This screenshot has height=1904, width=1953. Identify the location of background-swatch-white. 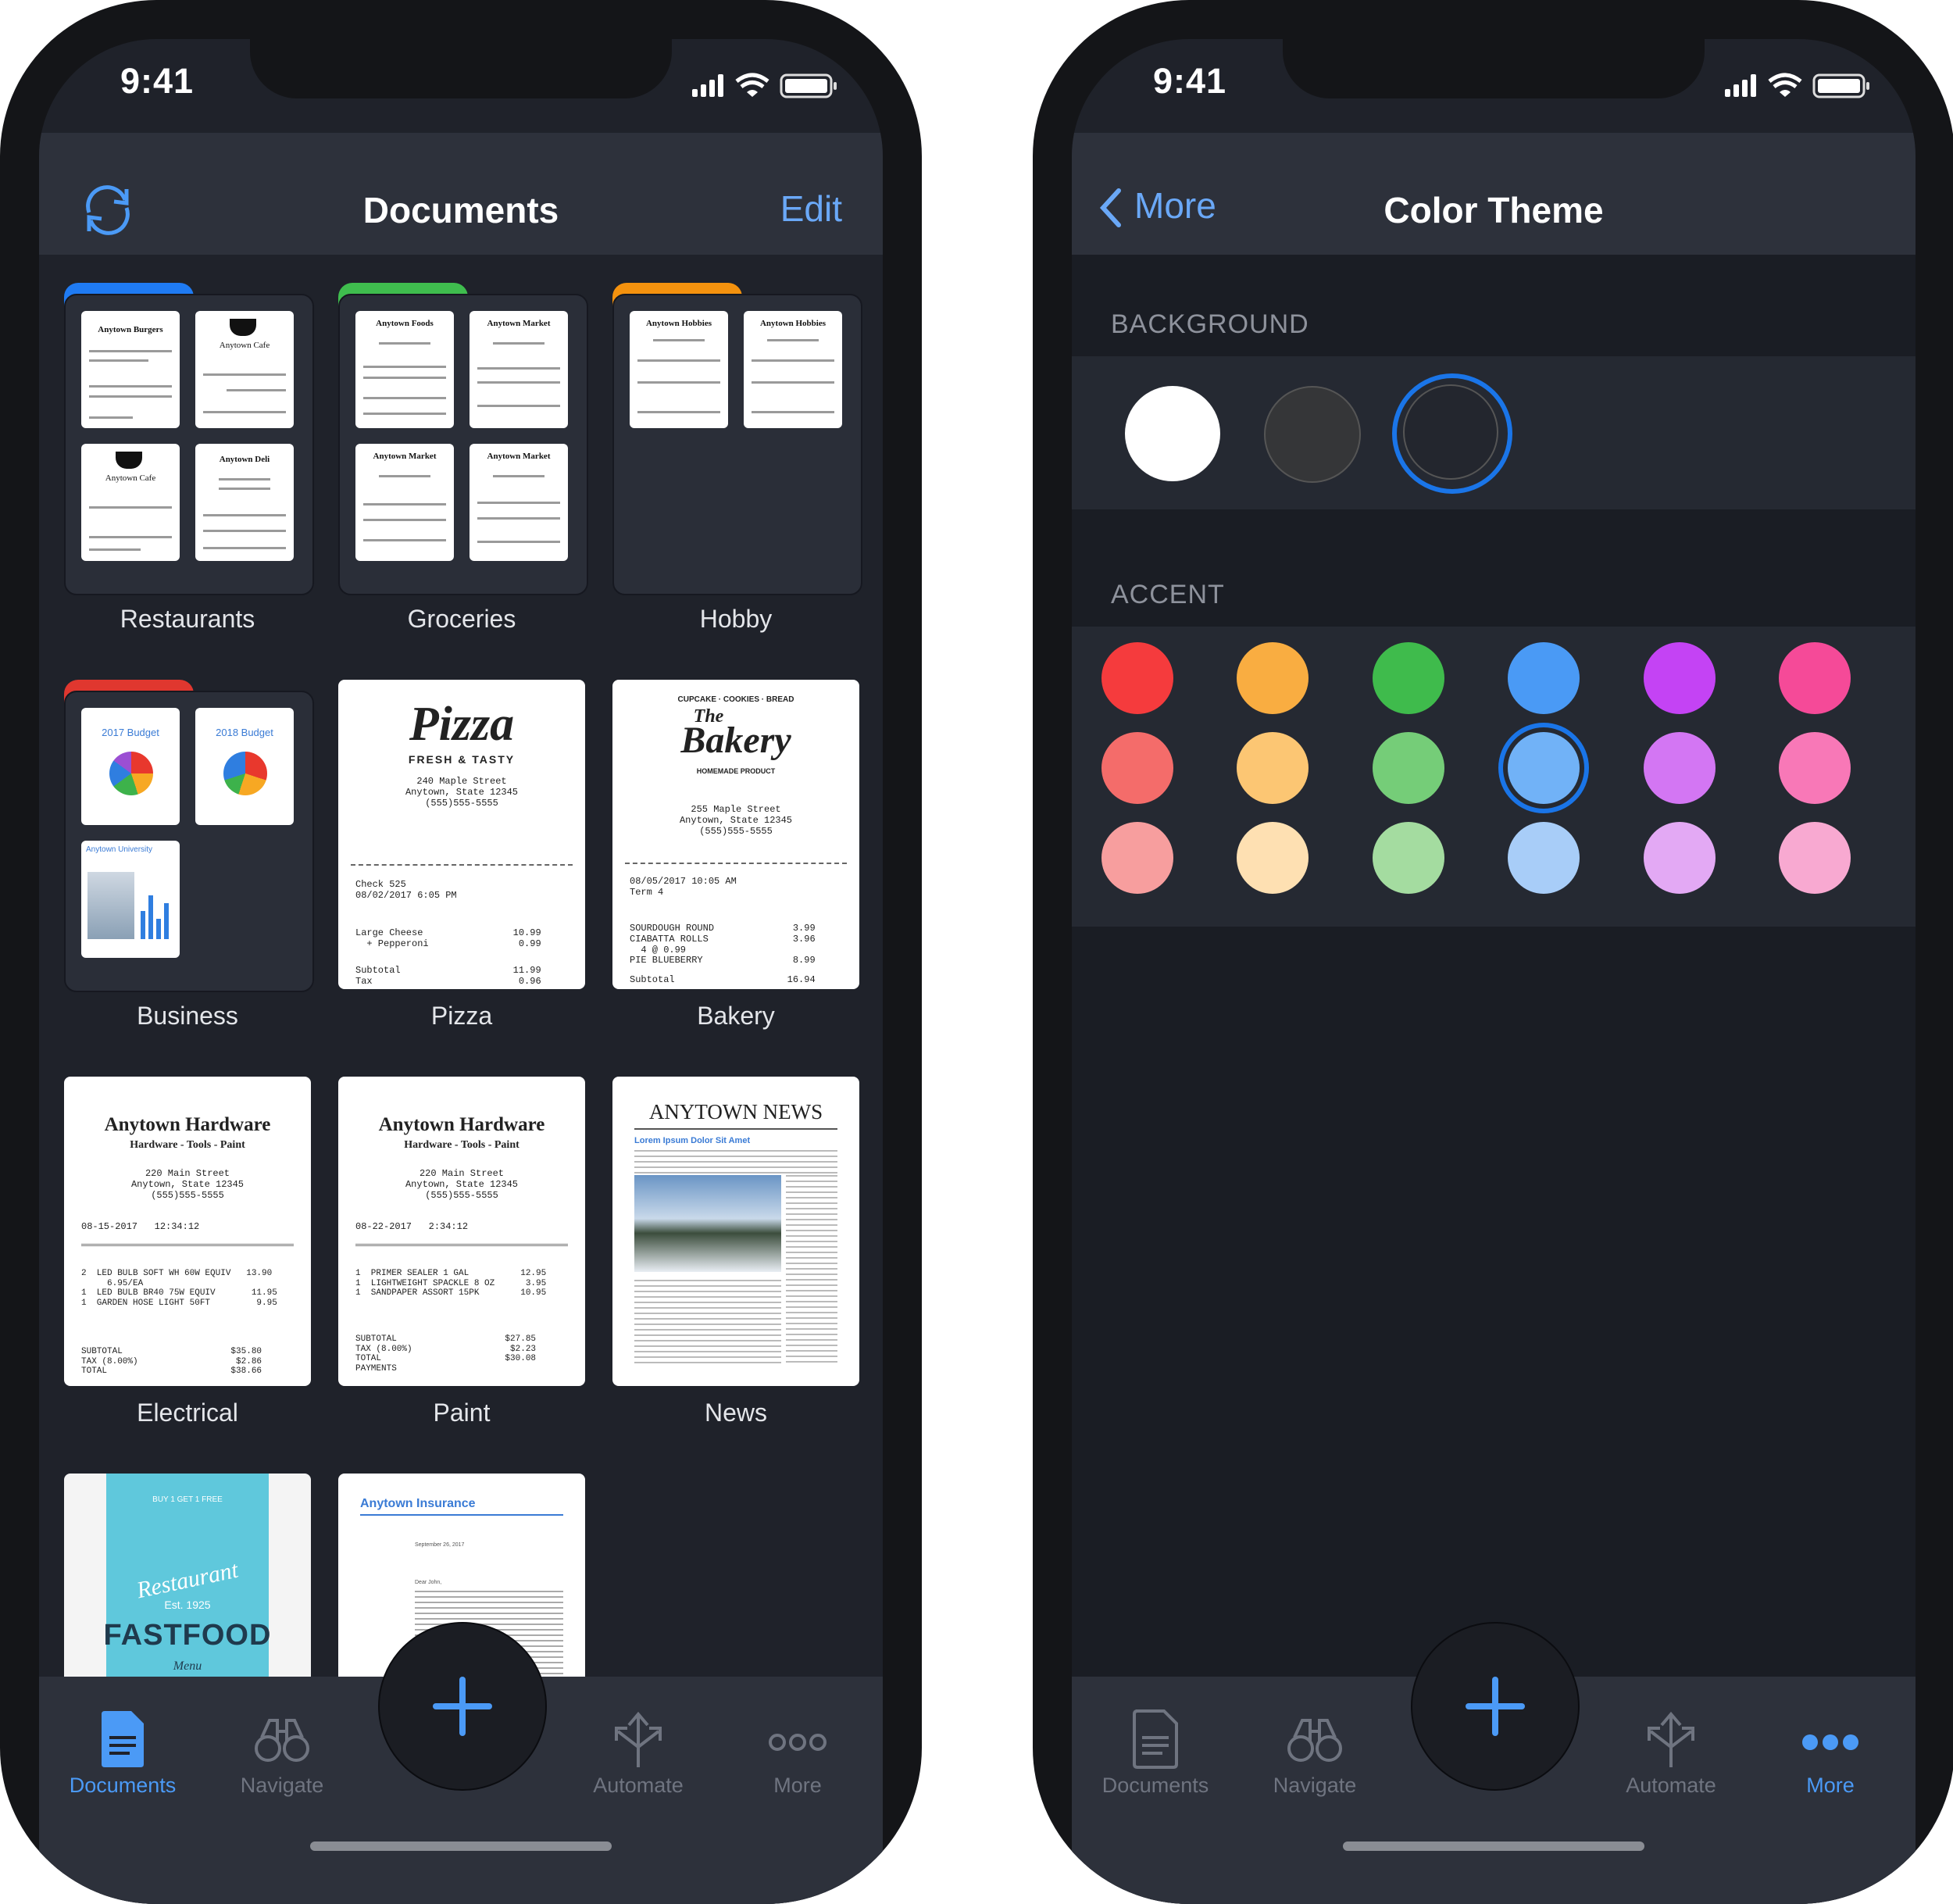
(1173, 433).